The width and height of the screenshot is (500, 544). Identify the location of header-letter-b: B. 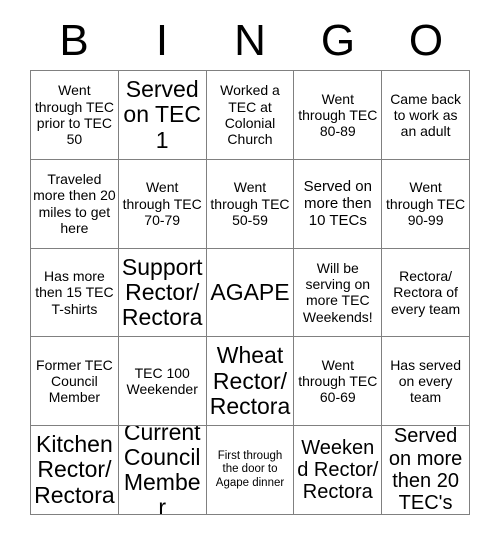
(74, 40).